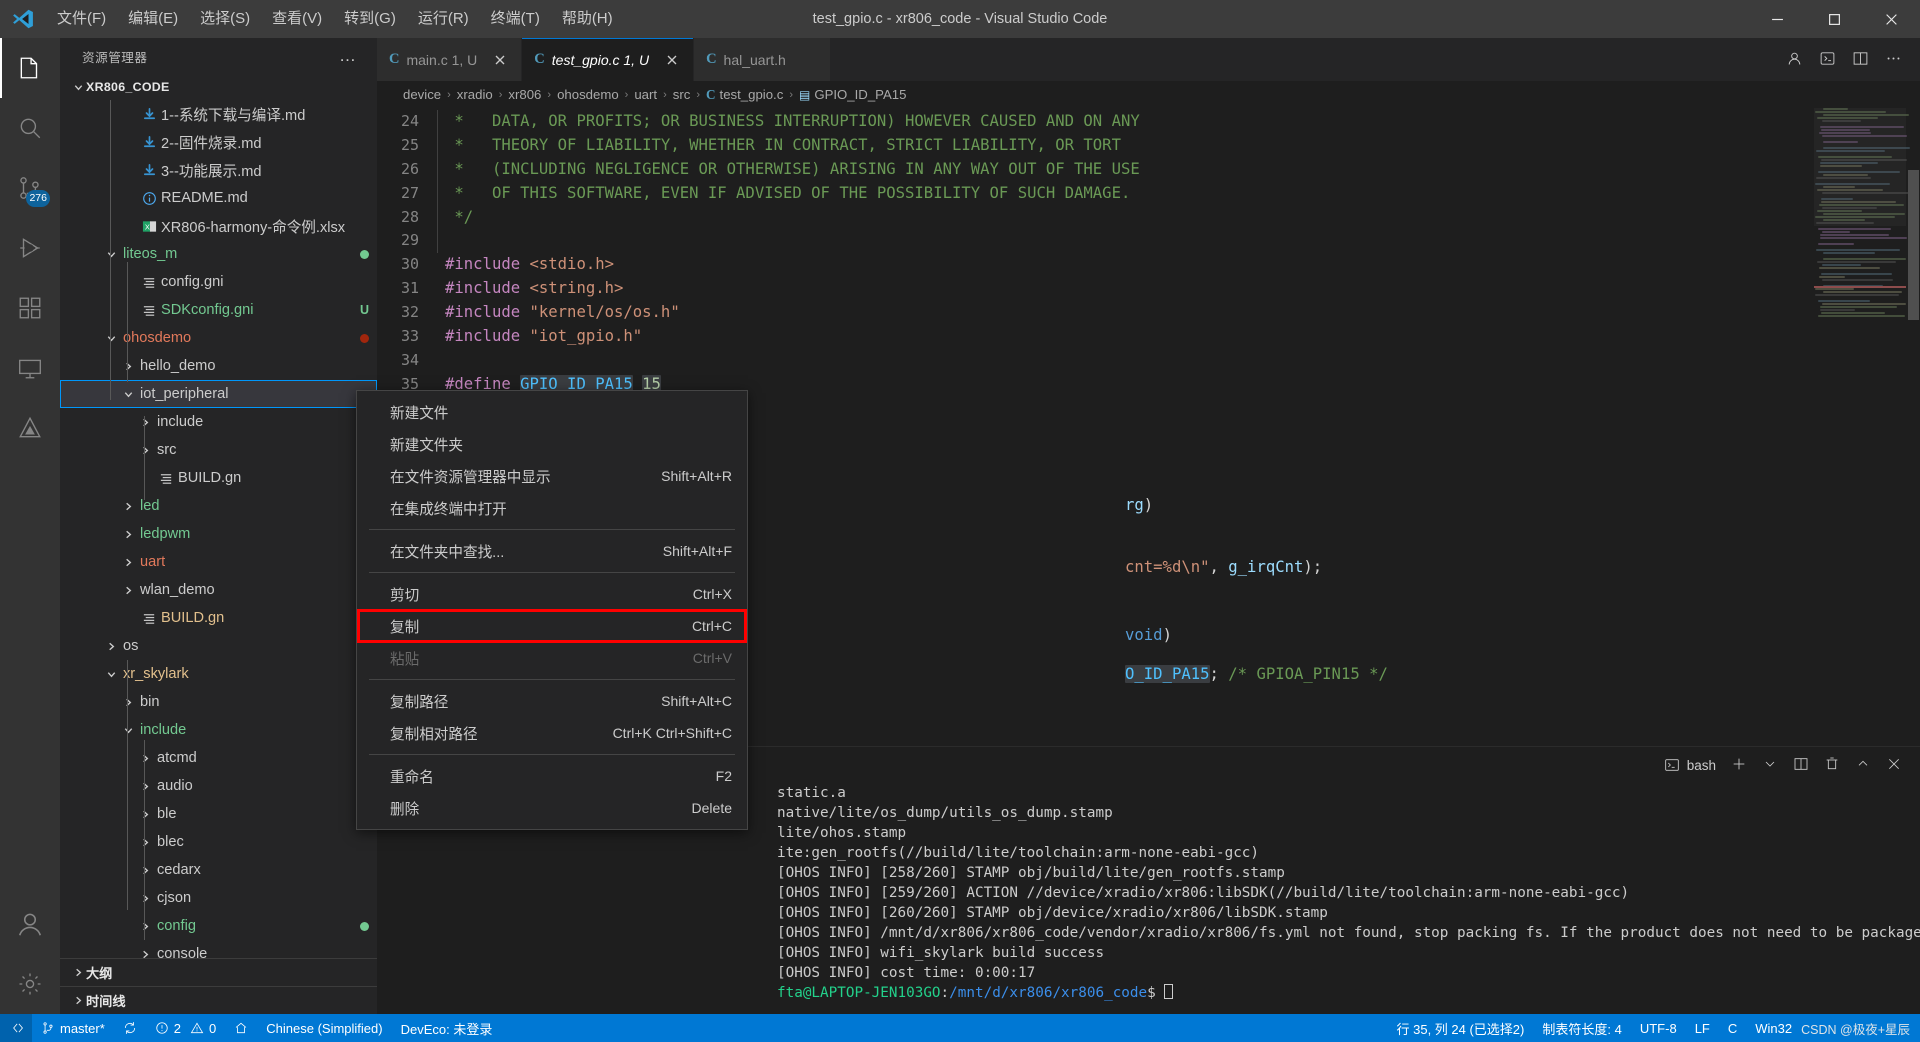 The image size is (1920, 1042). Describe the element at coordinates (185, 1028) in the screenshot. I see `status-problems: 2 0` at that location.